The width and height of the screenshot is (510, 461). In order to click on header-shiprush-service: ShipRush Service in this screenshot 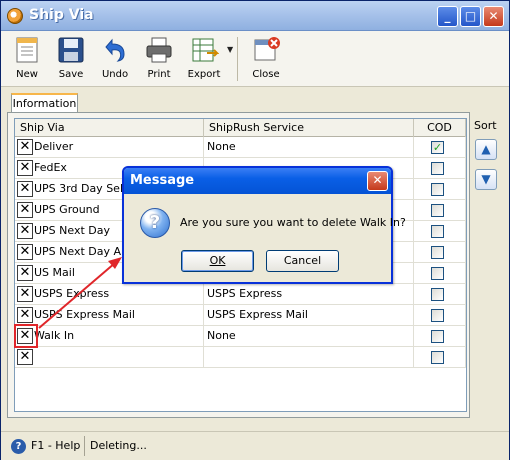, I will do `click(309, 128)`.